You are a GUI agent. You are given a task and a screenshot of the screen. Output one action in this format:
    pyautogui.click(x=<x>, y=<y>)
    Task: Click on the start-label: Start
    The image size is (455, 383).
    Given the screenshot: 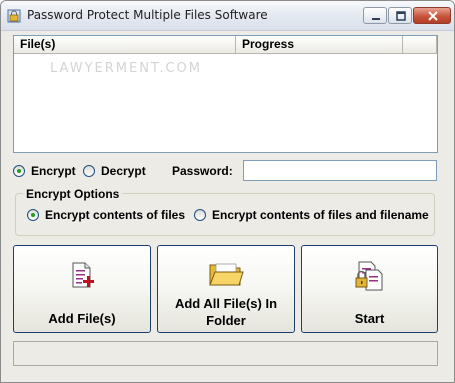 What is the action you would take?
    pyautogui.click(x=369, y=318)
    